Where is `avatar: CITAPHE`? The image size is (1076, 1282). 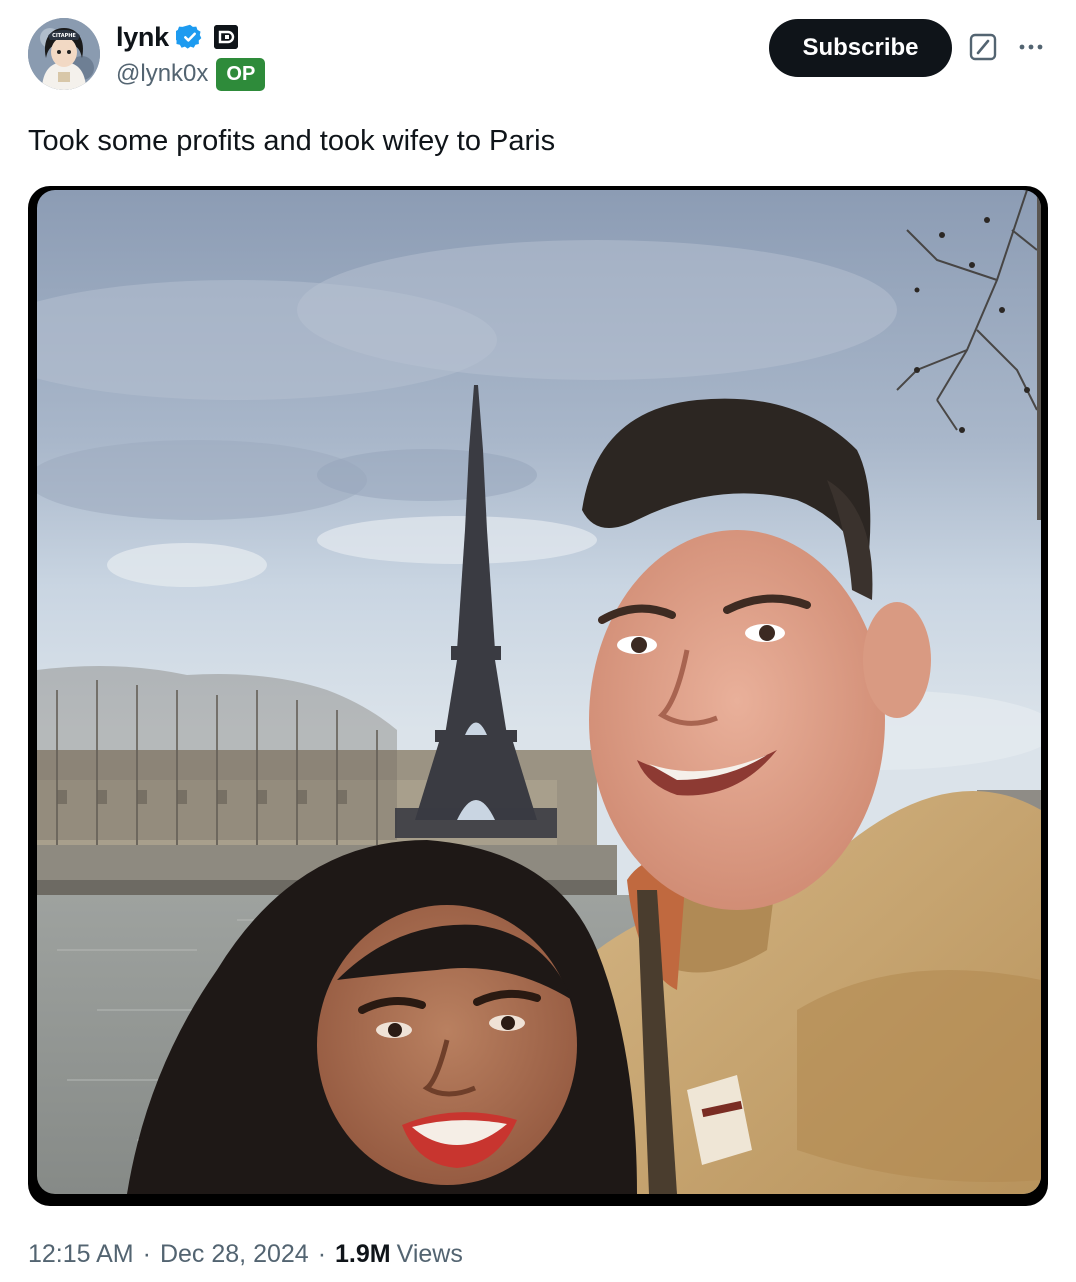 avatar: CITAPHE is located at coordinates (64, 54).